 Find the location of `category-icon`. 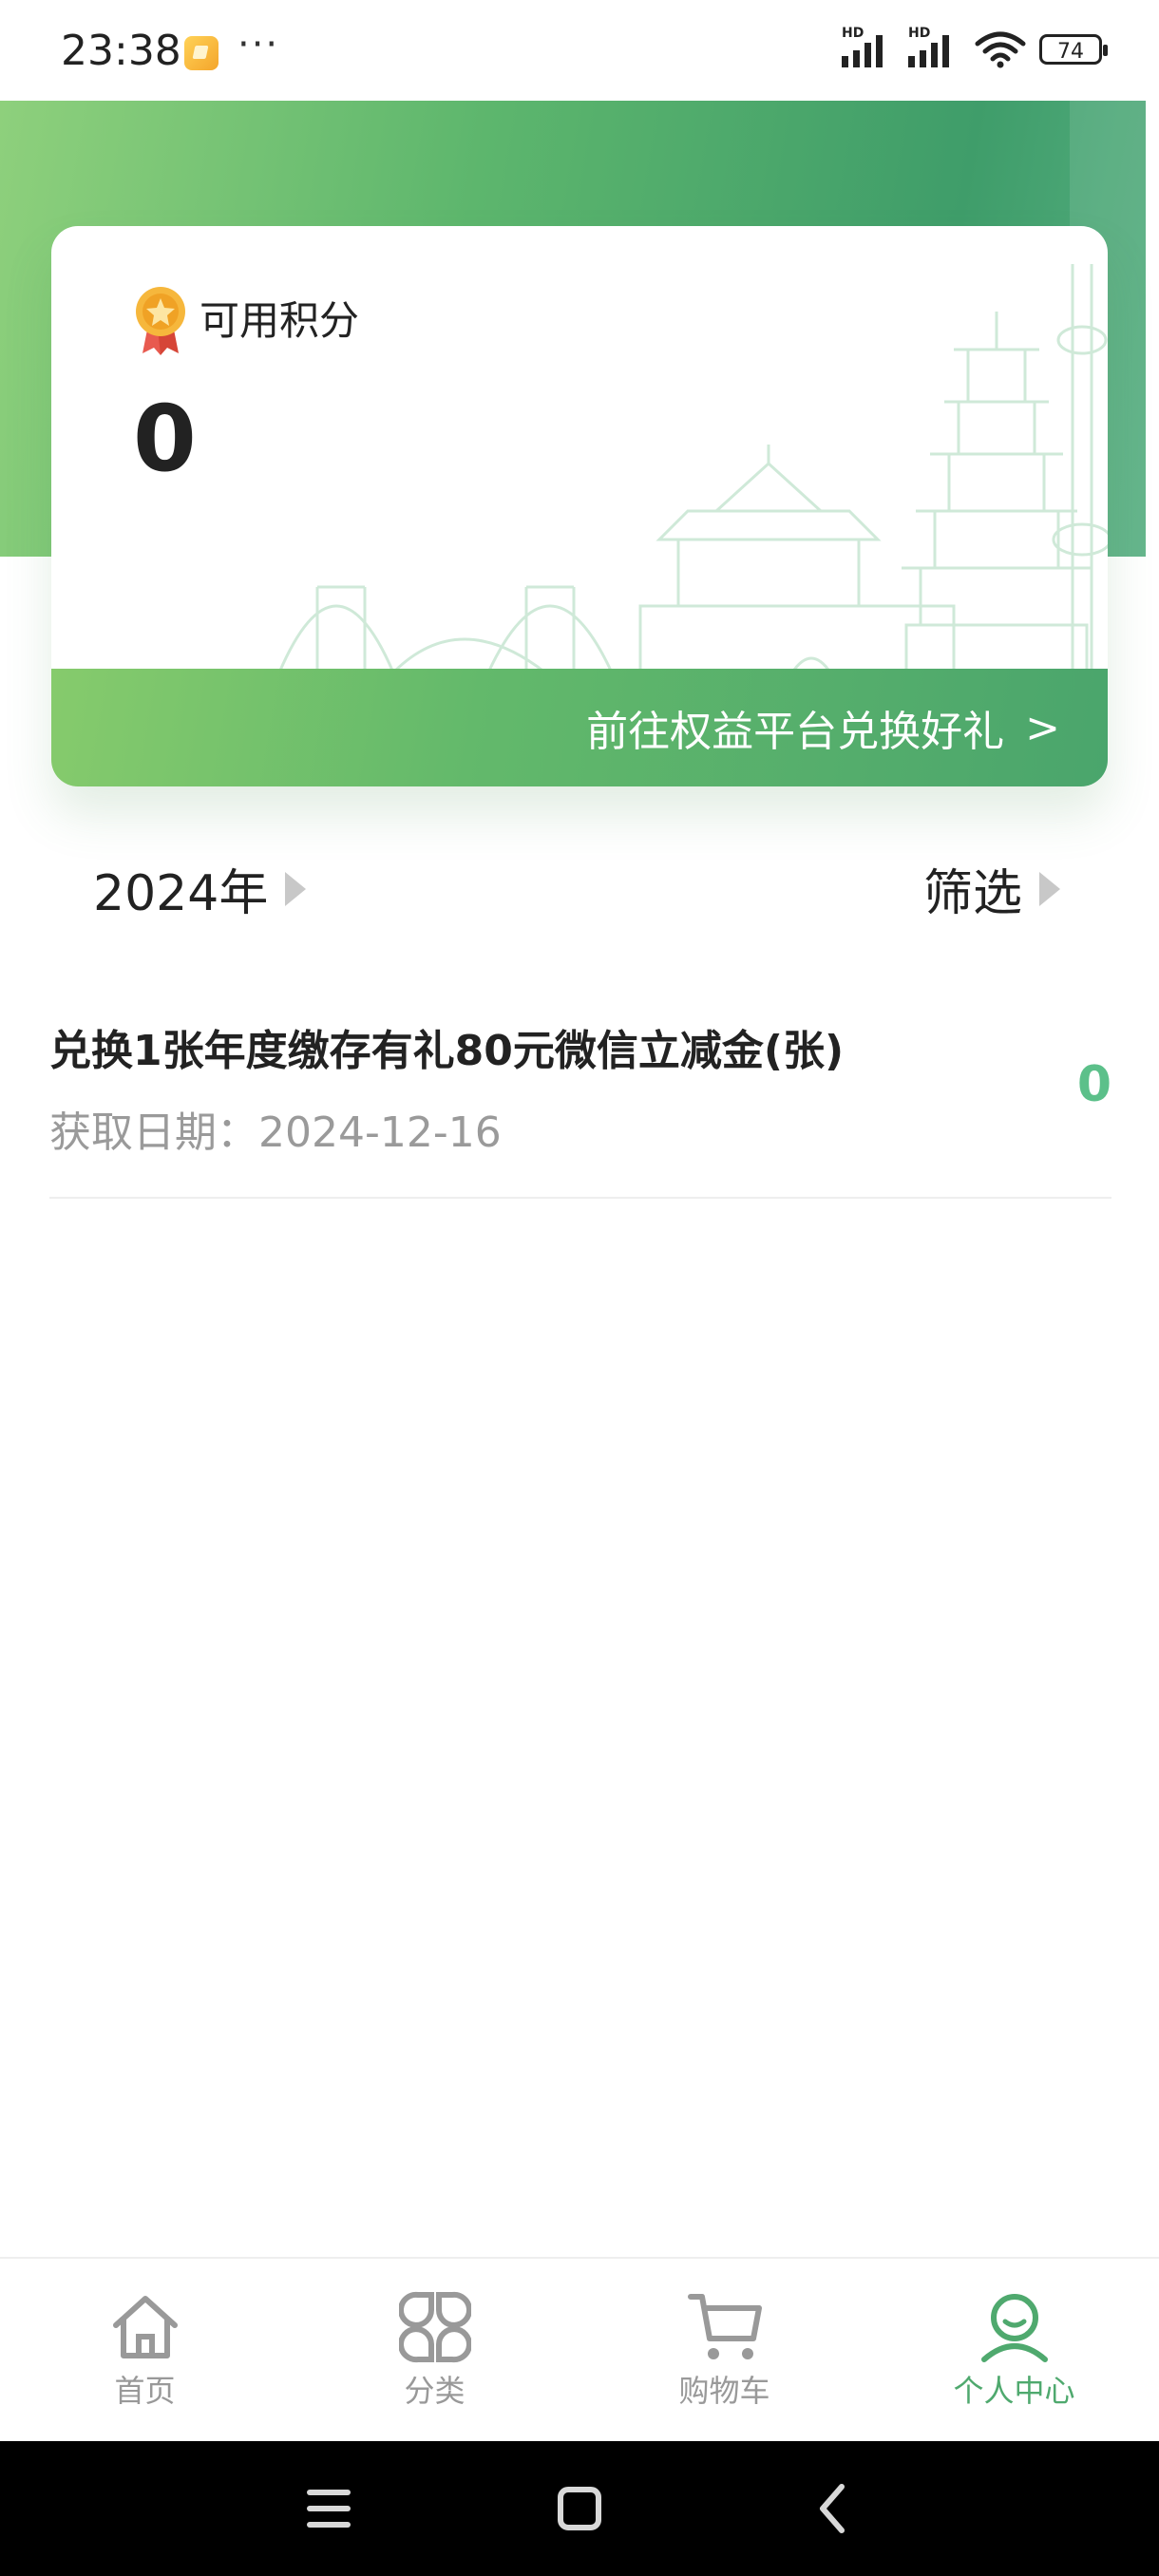

category-icon is located at coordinates (434, 2327).